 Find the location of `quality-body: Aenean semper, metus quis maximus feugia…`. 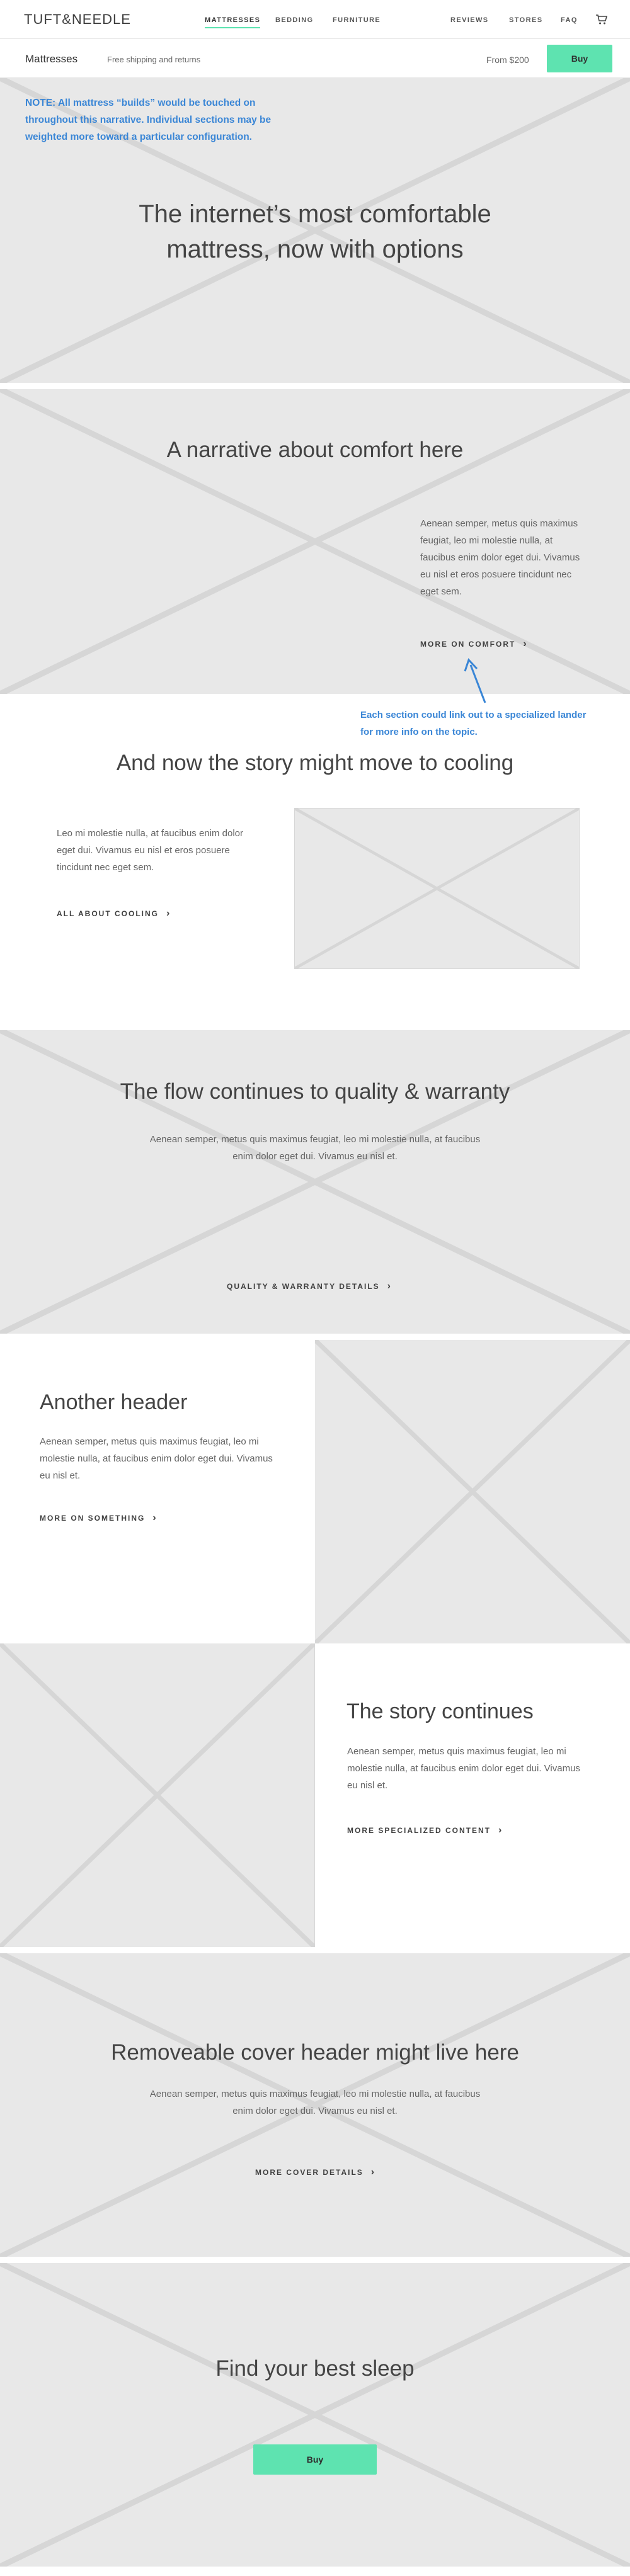

quality-body: Aenean semper, metus quis maximus feugia… is located at coordinates (315, 1148).